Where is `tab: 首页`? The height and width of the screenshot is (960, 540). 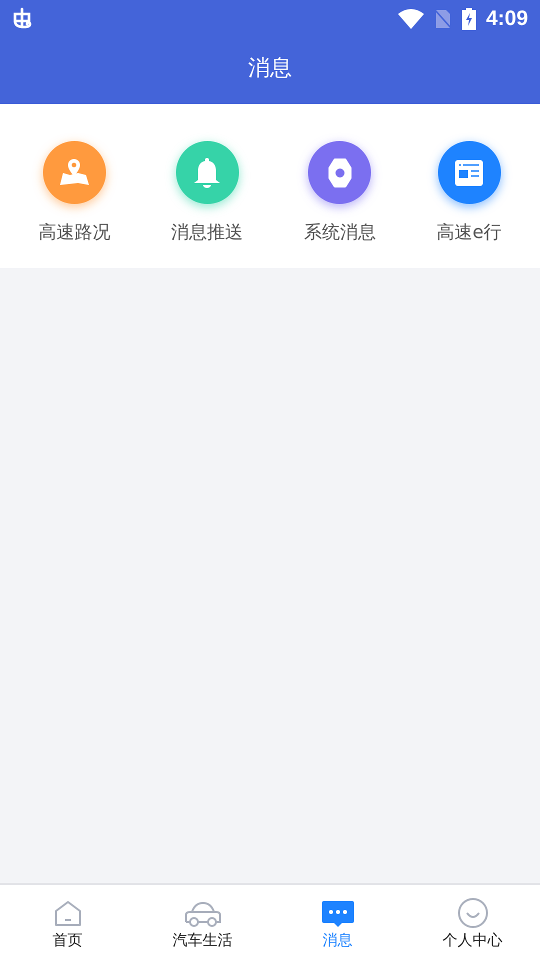 tab: 首页 is located at coordinates (67, 922).